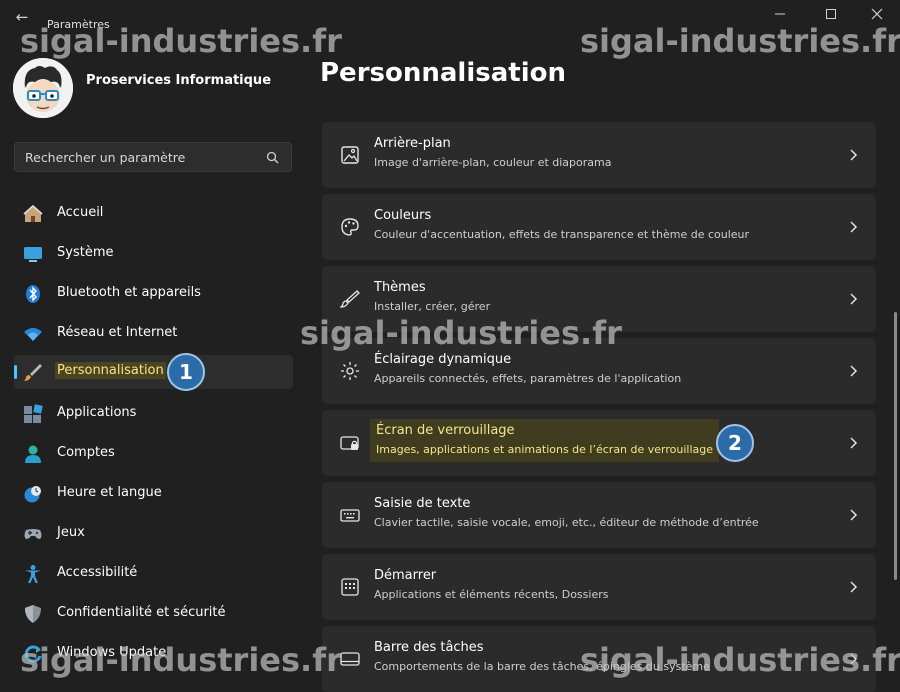 The height and width of the screenshot is (692, 900). I want to click on sidebar-item-label: Jeux, so click(71, 532).